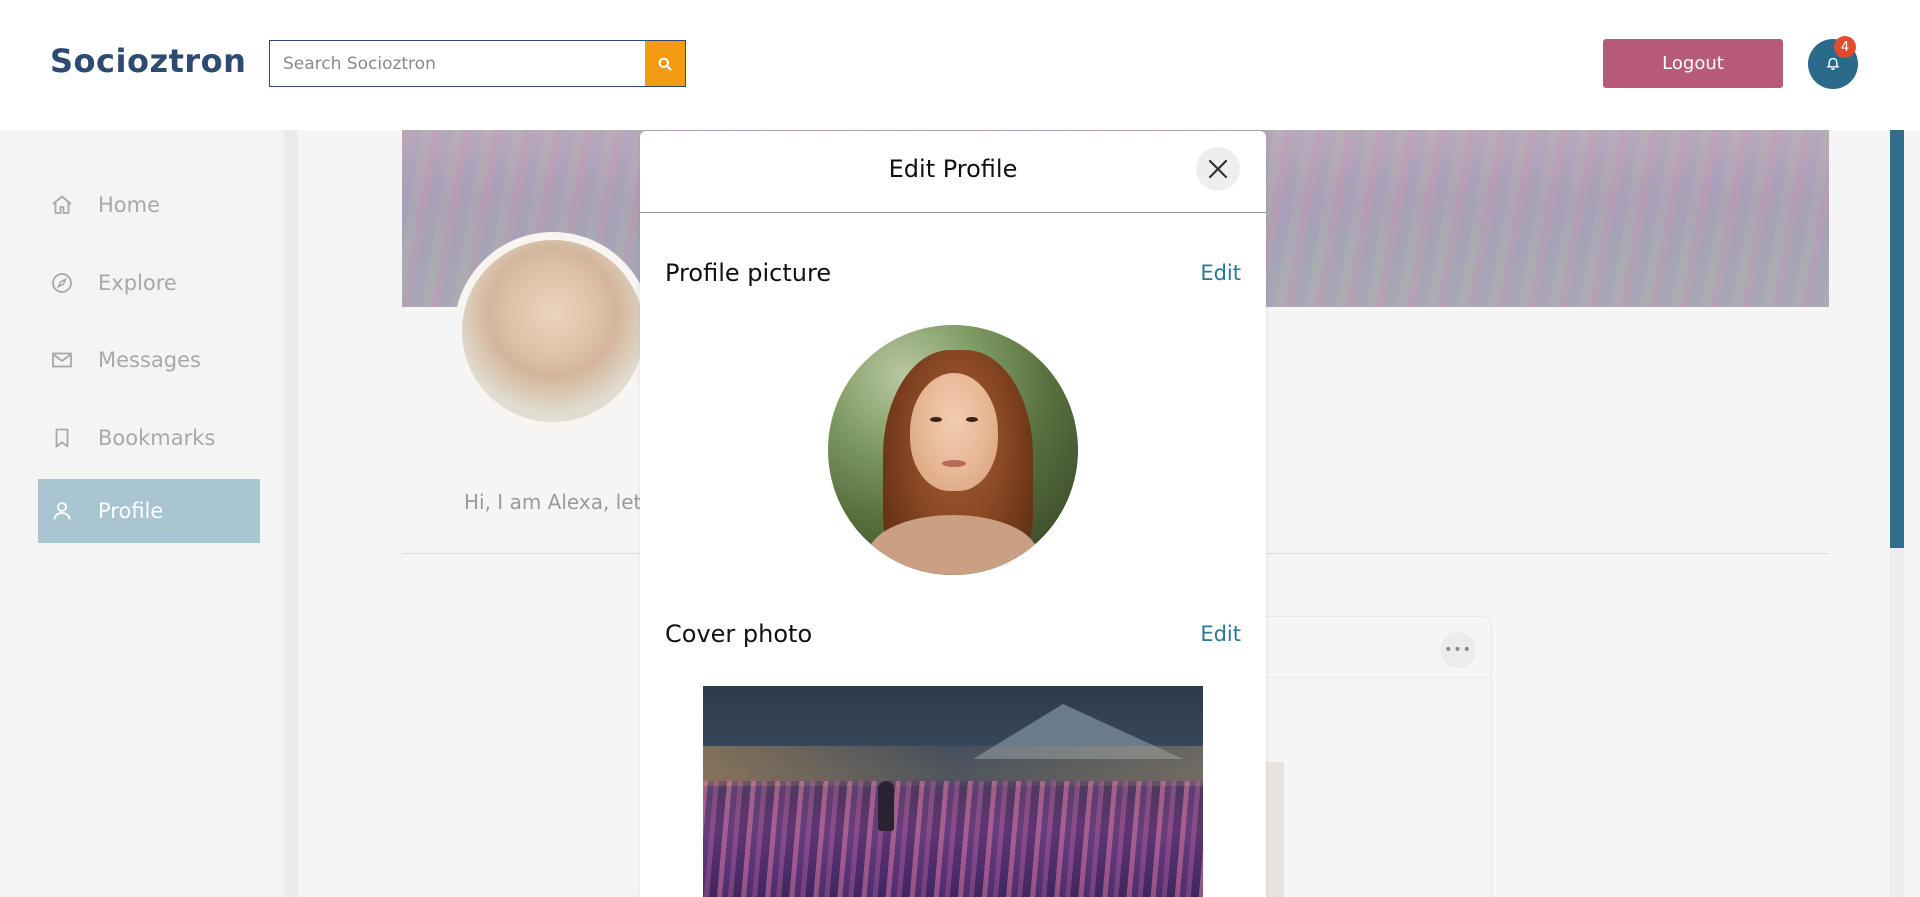 The image size is (1920, 897). Describe the element at coordinates (739, 634) in the screenshot. I see `cover-photo-title: Cover photo` at that location.